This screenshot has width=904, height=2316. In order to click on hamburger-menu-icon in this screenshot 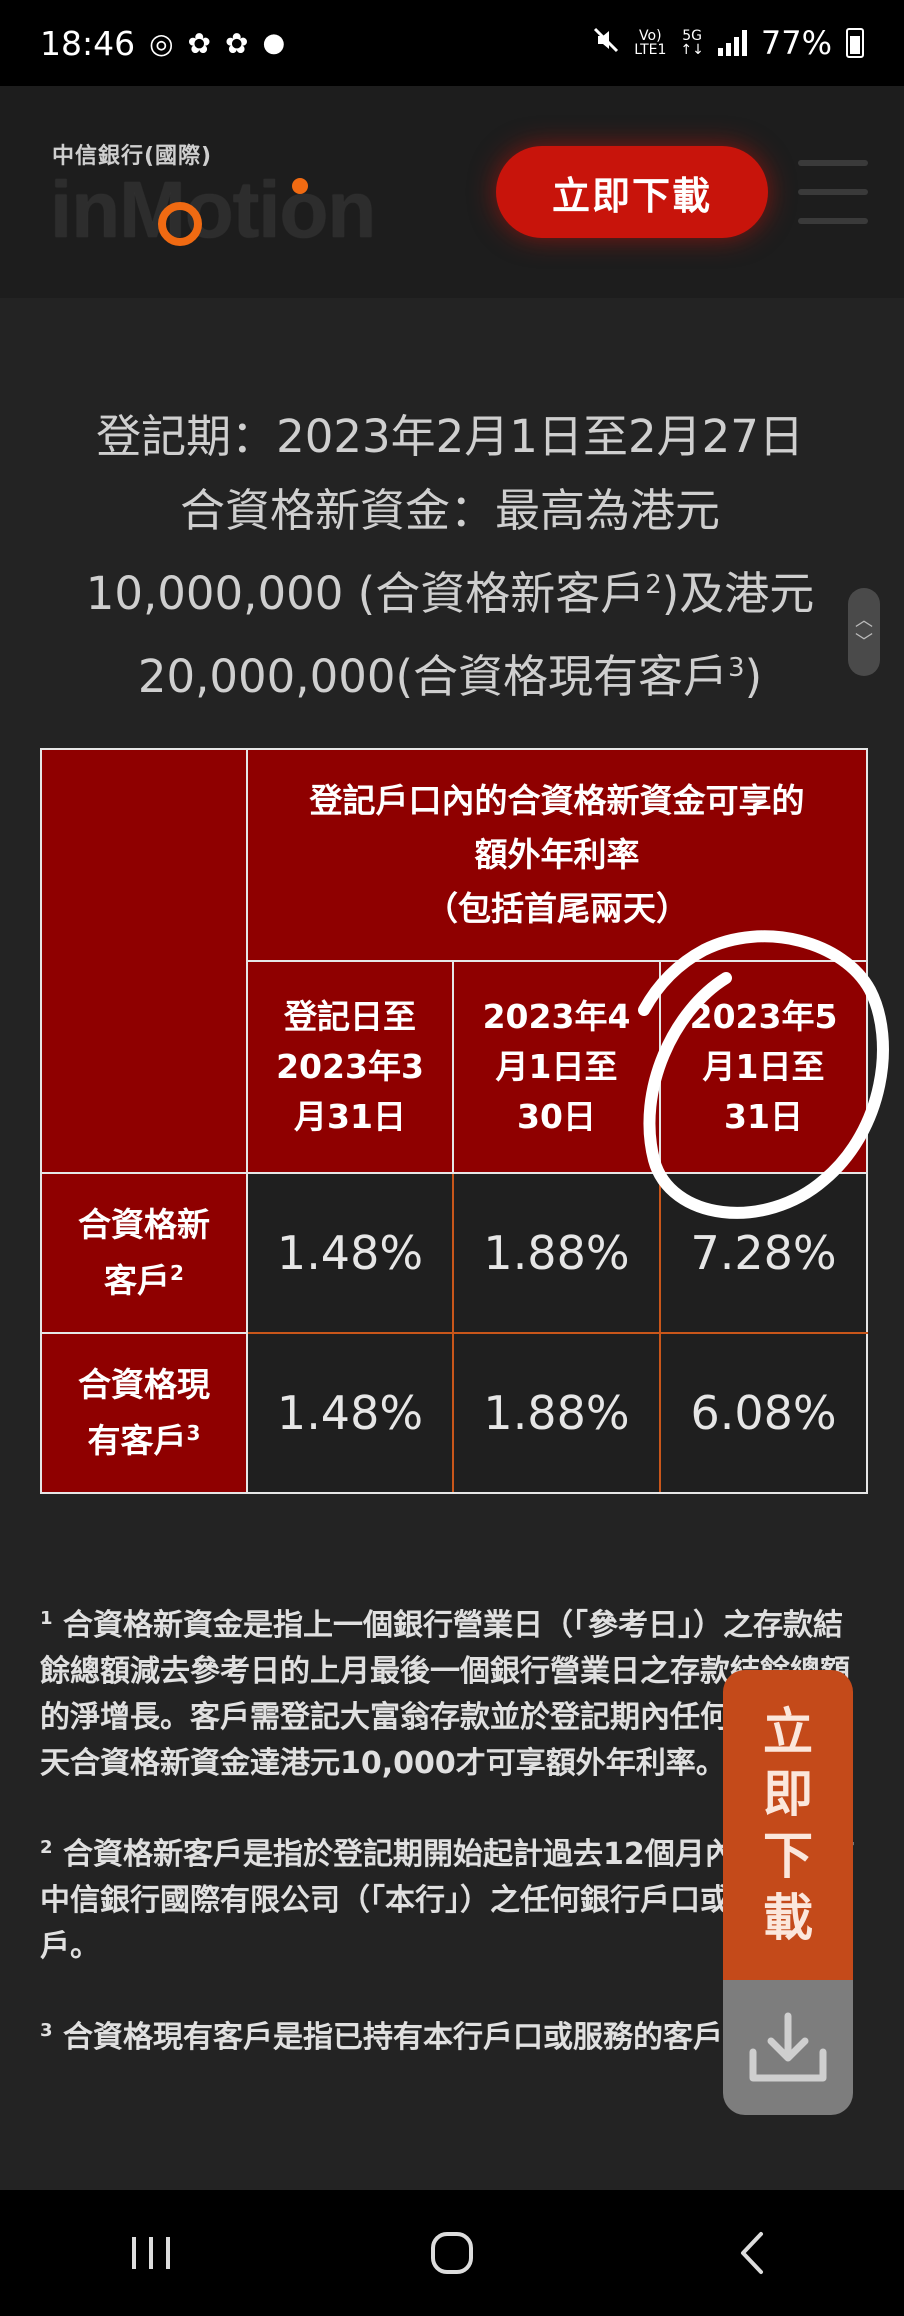, I will do `click(833, 192)`.